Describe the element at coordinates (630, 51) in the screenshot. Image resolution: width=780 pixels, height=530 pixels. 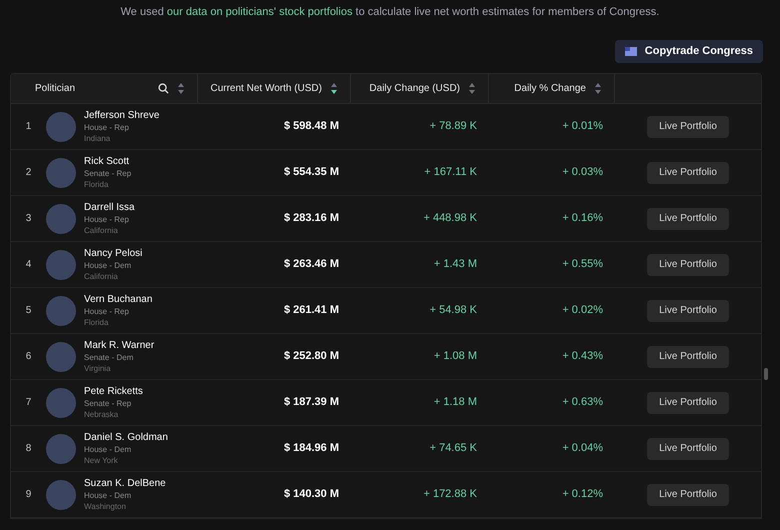
I see `flag-icon` at that location.